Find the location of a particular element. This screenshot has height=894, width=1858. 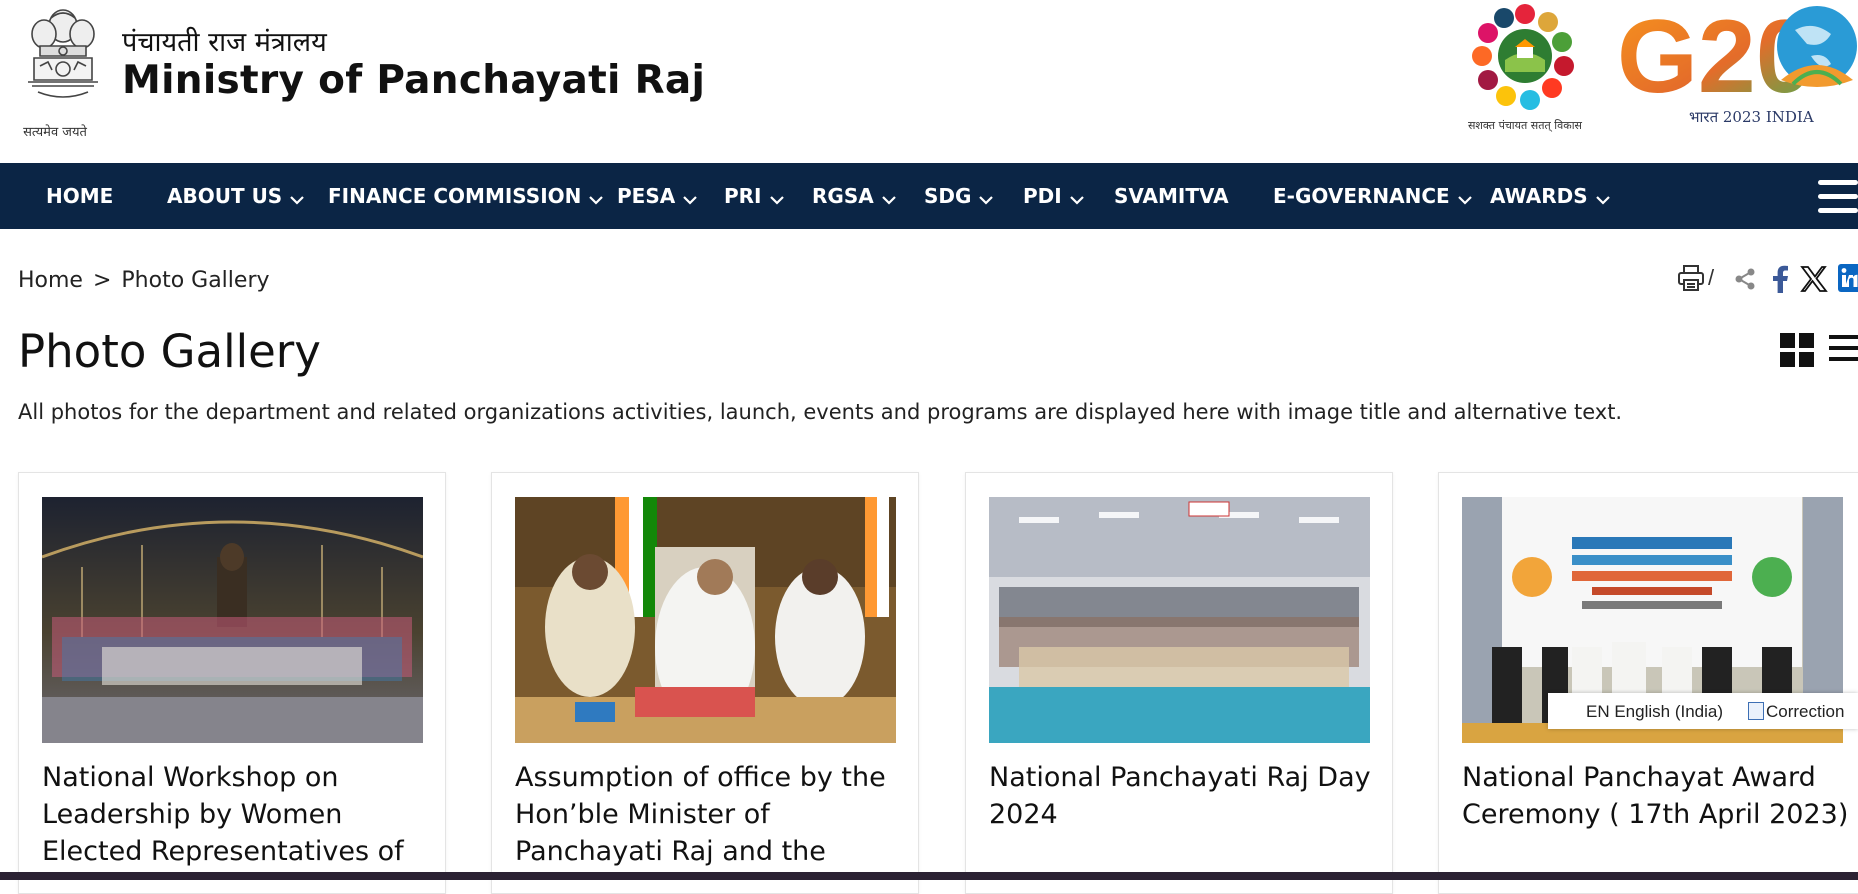

nav-item-pdi: PDI is located at coordinates (1053, 196).